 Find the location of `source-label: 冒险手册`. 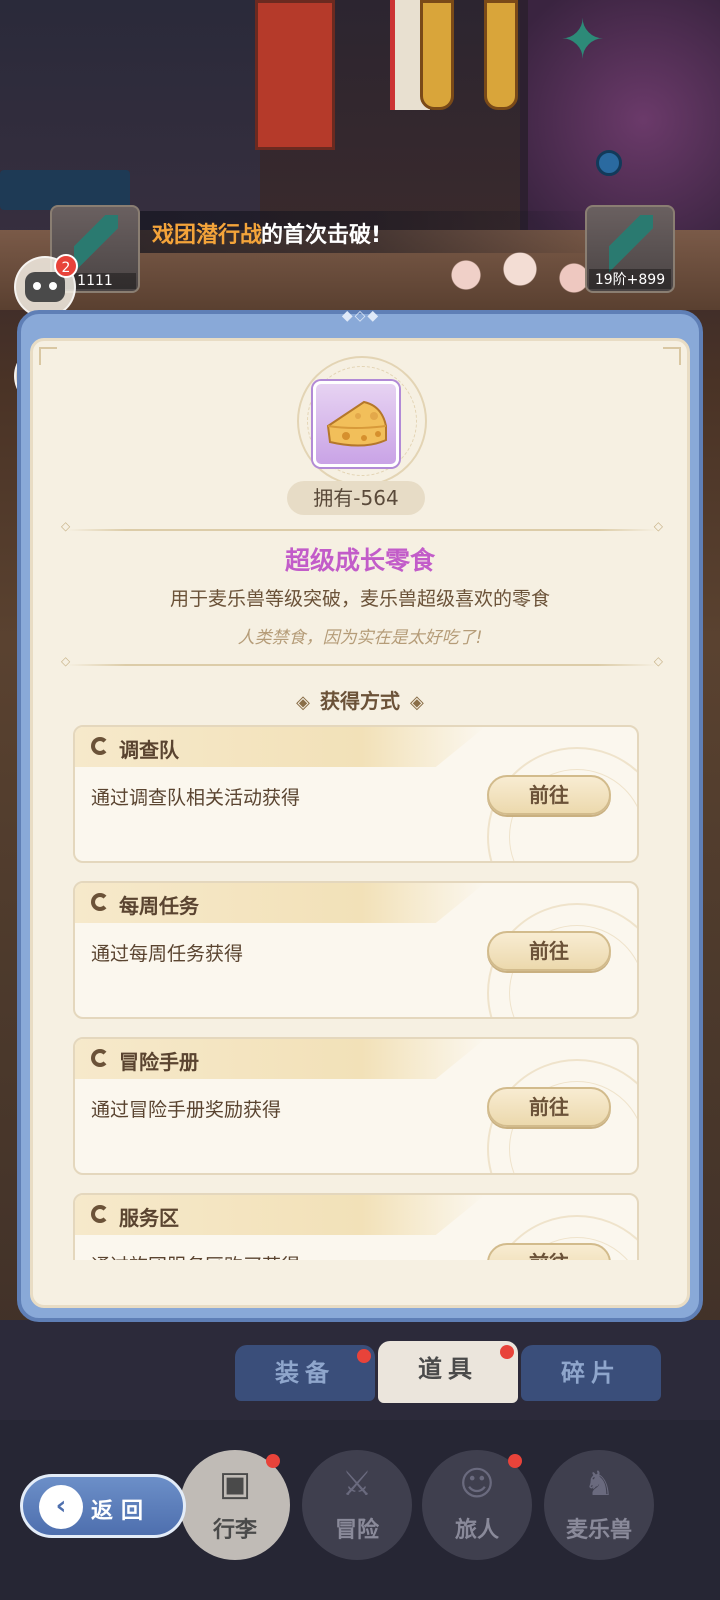

source-label: 冒险手册 is located at coordinates (159, 1062).